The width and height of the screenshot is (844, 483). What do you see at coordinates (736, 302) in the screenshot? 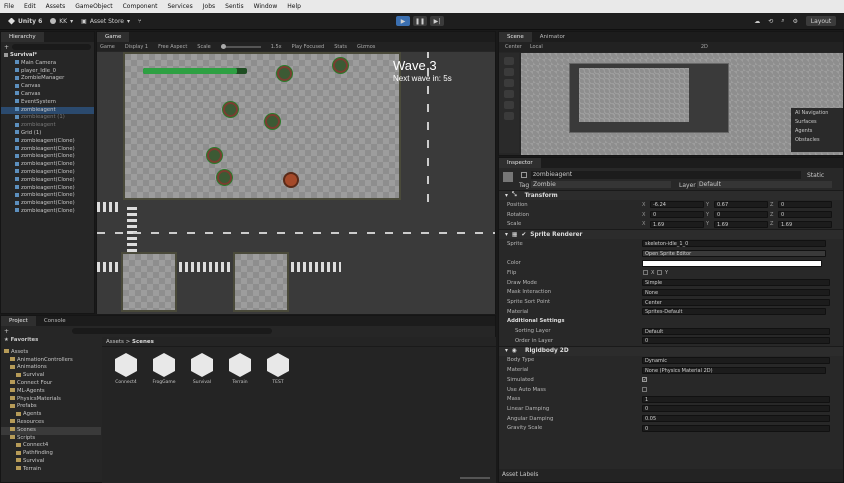
I see `field-value: Center` at bounding box center [736, 302].